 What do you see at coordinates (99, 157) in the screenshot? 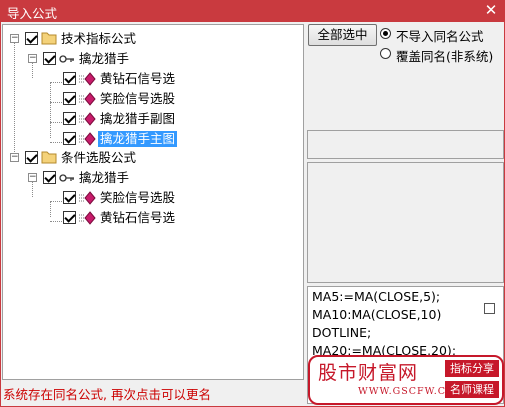
I see `node-label: 条件选股公式` at bounding box center [99, 157].